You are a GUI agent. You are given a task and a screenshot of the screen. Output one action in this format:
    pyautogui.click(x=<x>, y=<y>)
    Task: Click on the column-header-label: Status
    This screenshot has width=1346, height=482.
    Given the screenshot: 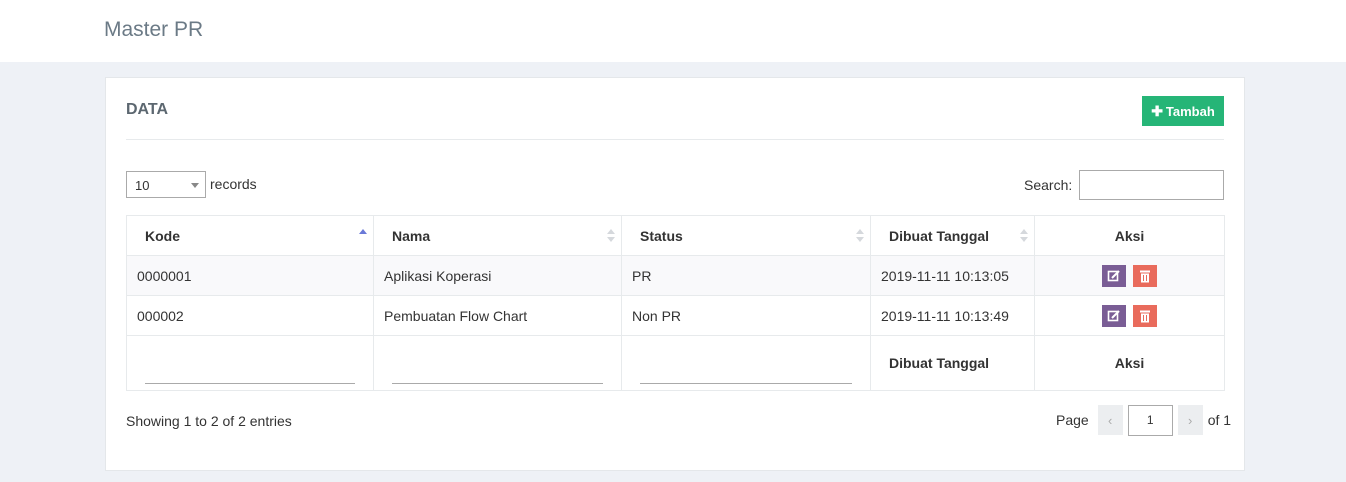 What is the action you would take?
    pyautogui.click(x=661, y=235)
    